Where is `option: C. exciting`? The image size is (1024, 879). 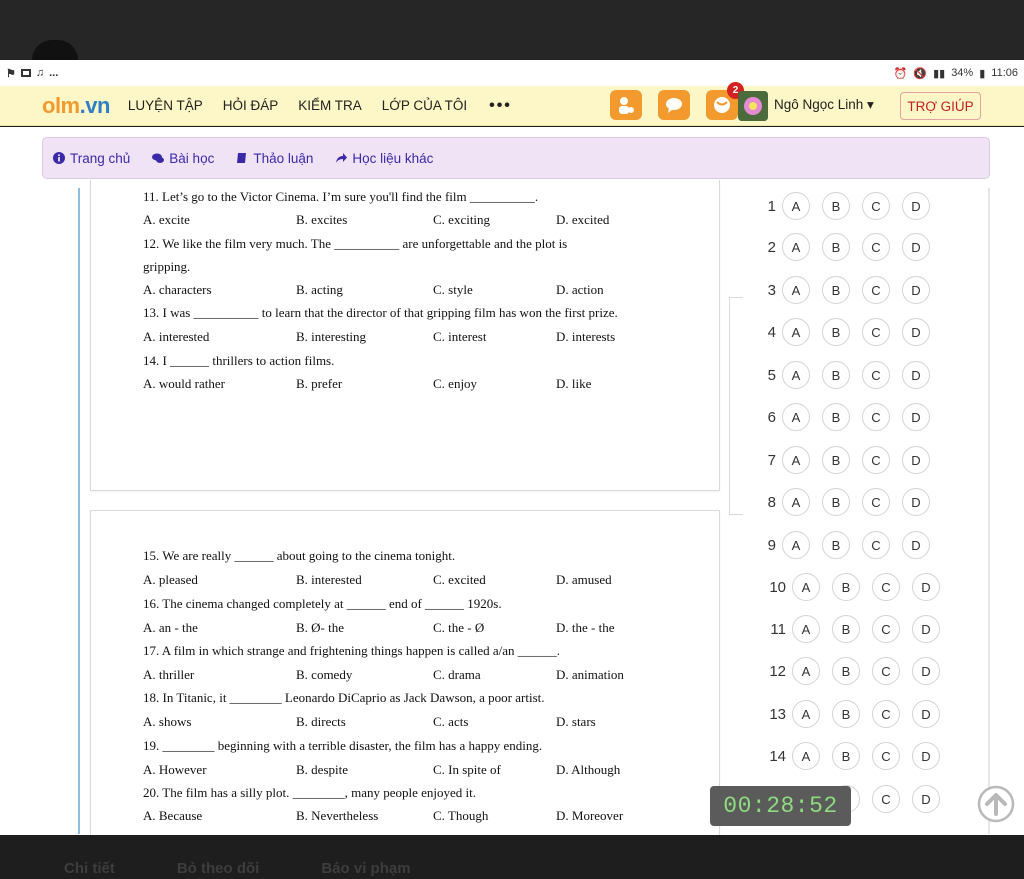 option: C. exciting is located at coordinates (462, 219).